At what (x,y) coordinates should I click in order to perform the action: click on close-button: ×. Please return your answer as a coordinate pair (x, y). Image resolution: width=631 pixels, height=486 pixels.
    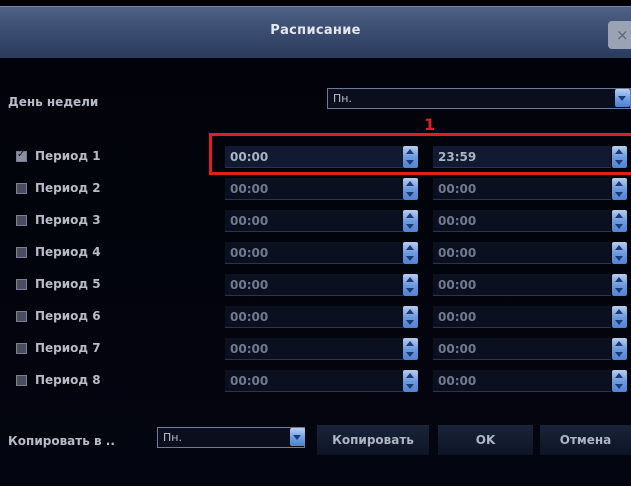
    Looking at the image, I should click on (619, 35).